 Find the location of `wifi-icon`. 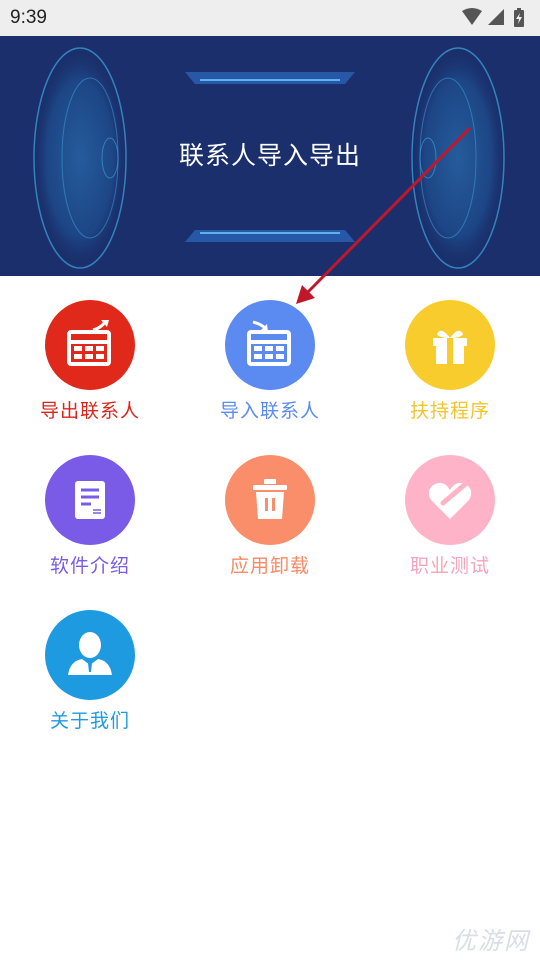

wifi-icon is located at coordinates (472, 16).